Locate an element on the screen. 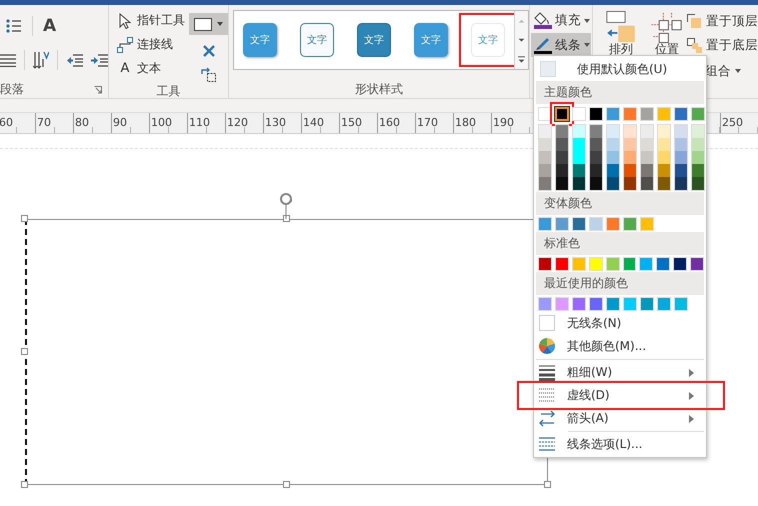  ruler-label: 150 is located at coordinates (358, 123).